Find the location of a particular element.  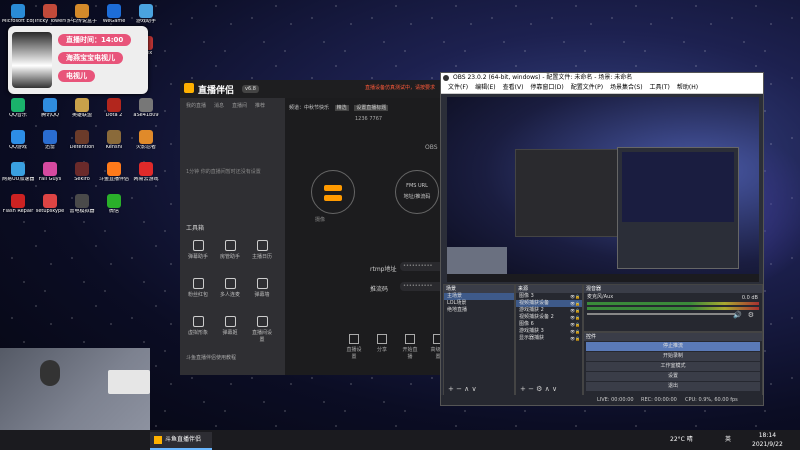

source-controls: + − ⚙ ∧ ∨ is located at coordinates (538, 389).